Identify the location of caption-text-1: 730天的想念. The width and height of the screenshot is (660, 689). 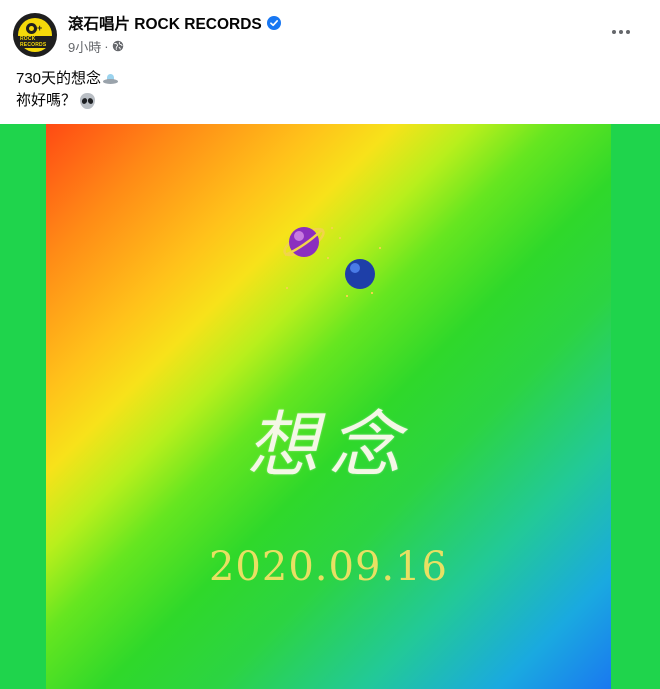
(59, 78).